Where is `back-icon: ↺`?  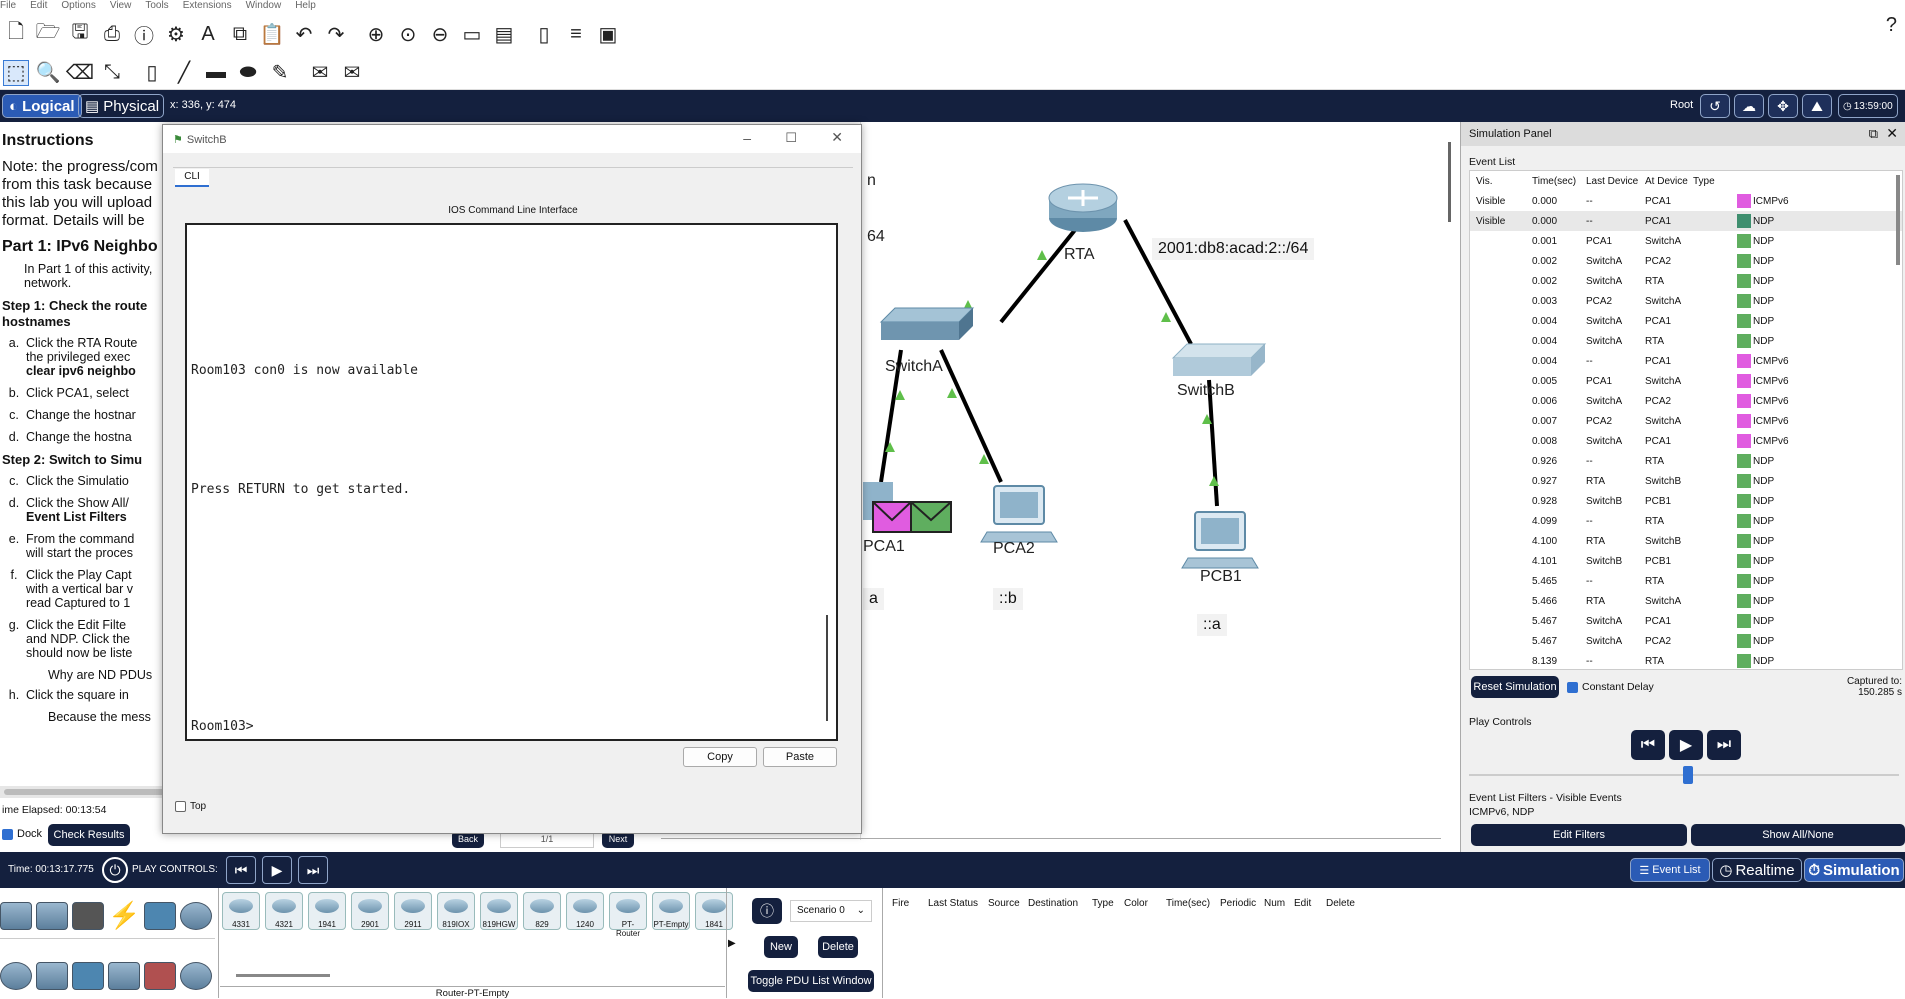
back-icon: ↺ is located at coordinates (1715, 106).